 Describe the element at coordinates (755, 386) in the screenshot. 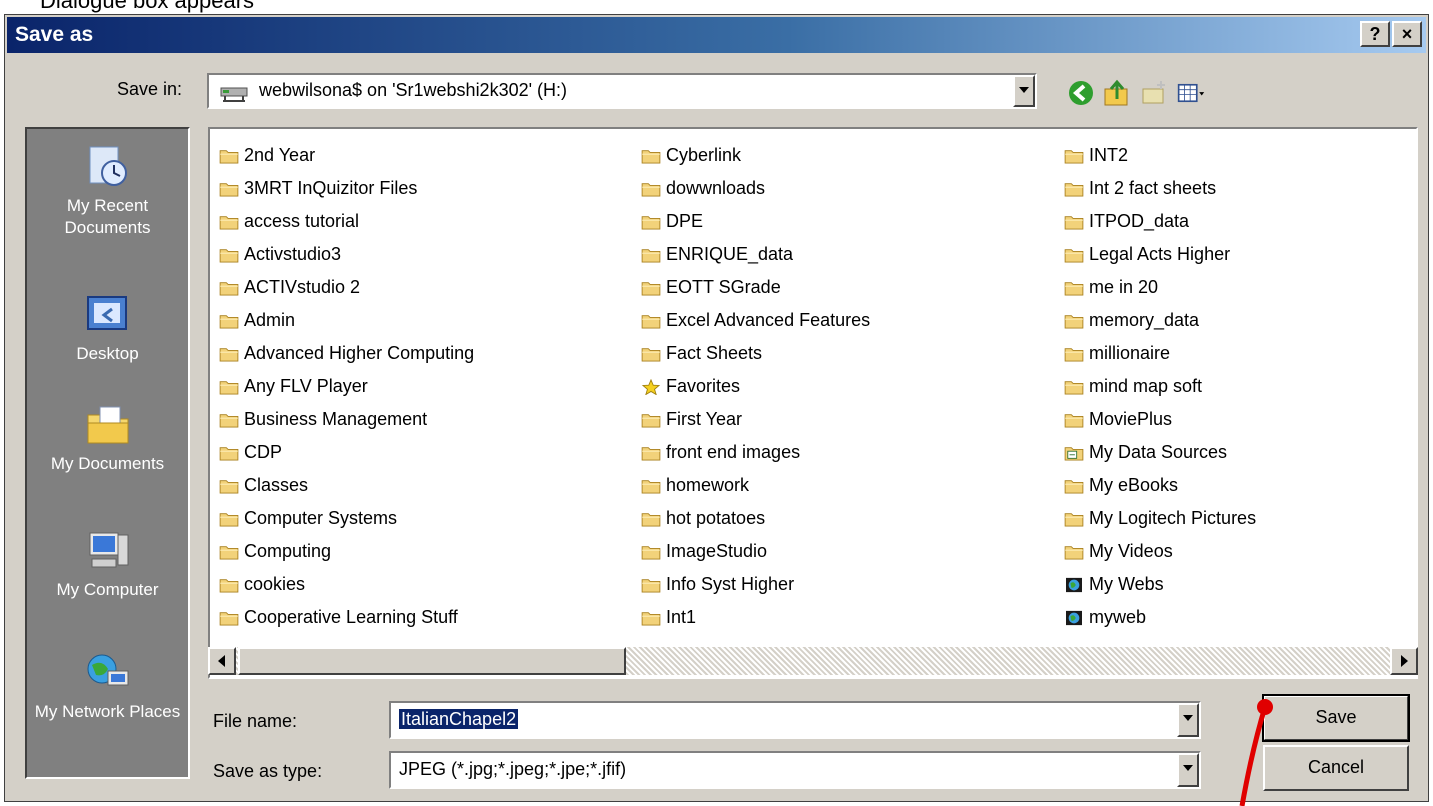

I see `file-item: Favorites` at that location.